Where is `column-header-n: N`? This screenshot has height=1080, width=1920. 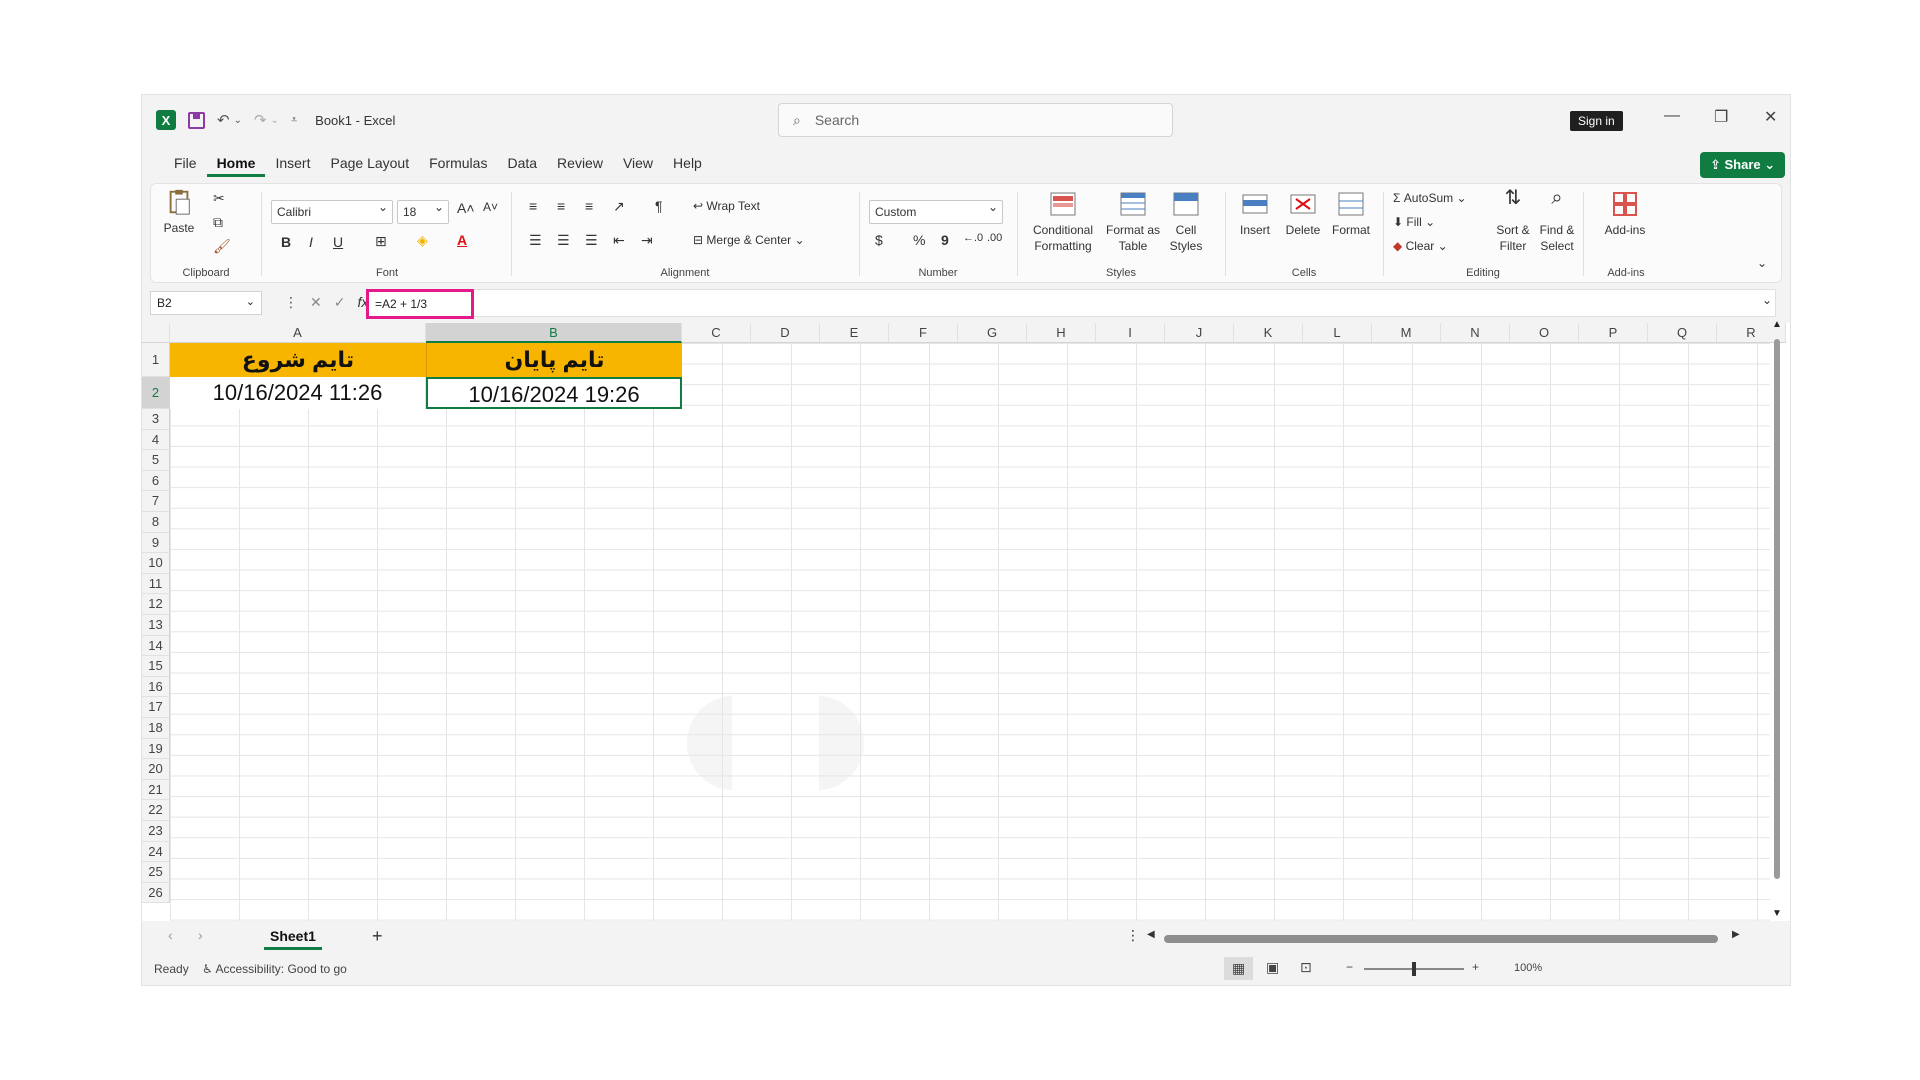
column-header-n: N is located at coordinates (1475, 333).